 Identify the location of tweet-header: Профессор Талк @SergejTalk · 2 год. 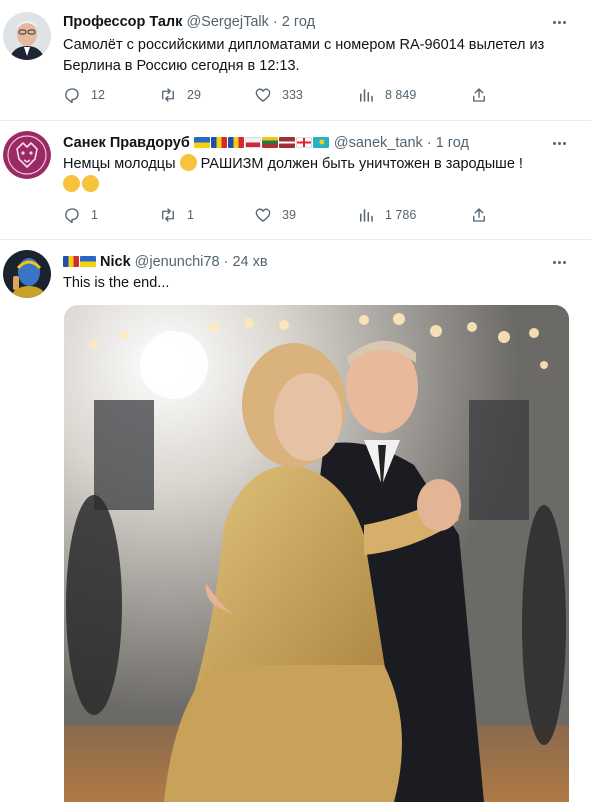
(307, 22).